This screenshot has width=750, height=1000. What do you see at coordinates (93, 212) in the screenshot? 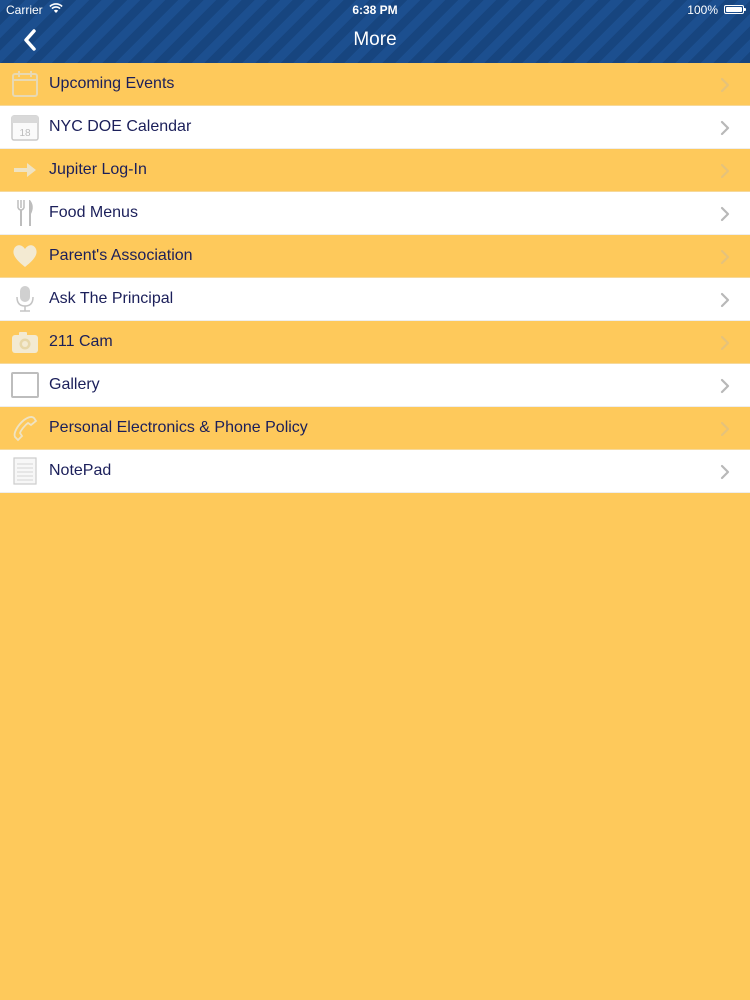
I see `menu-item-label: Food Menus` at bounding box center [93, 212].